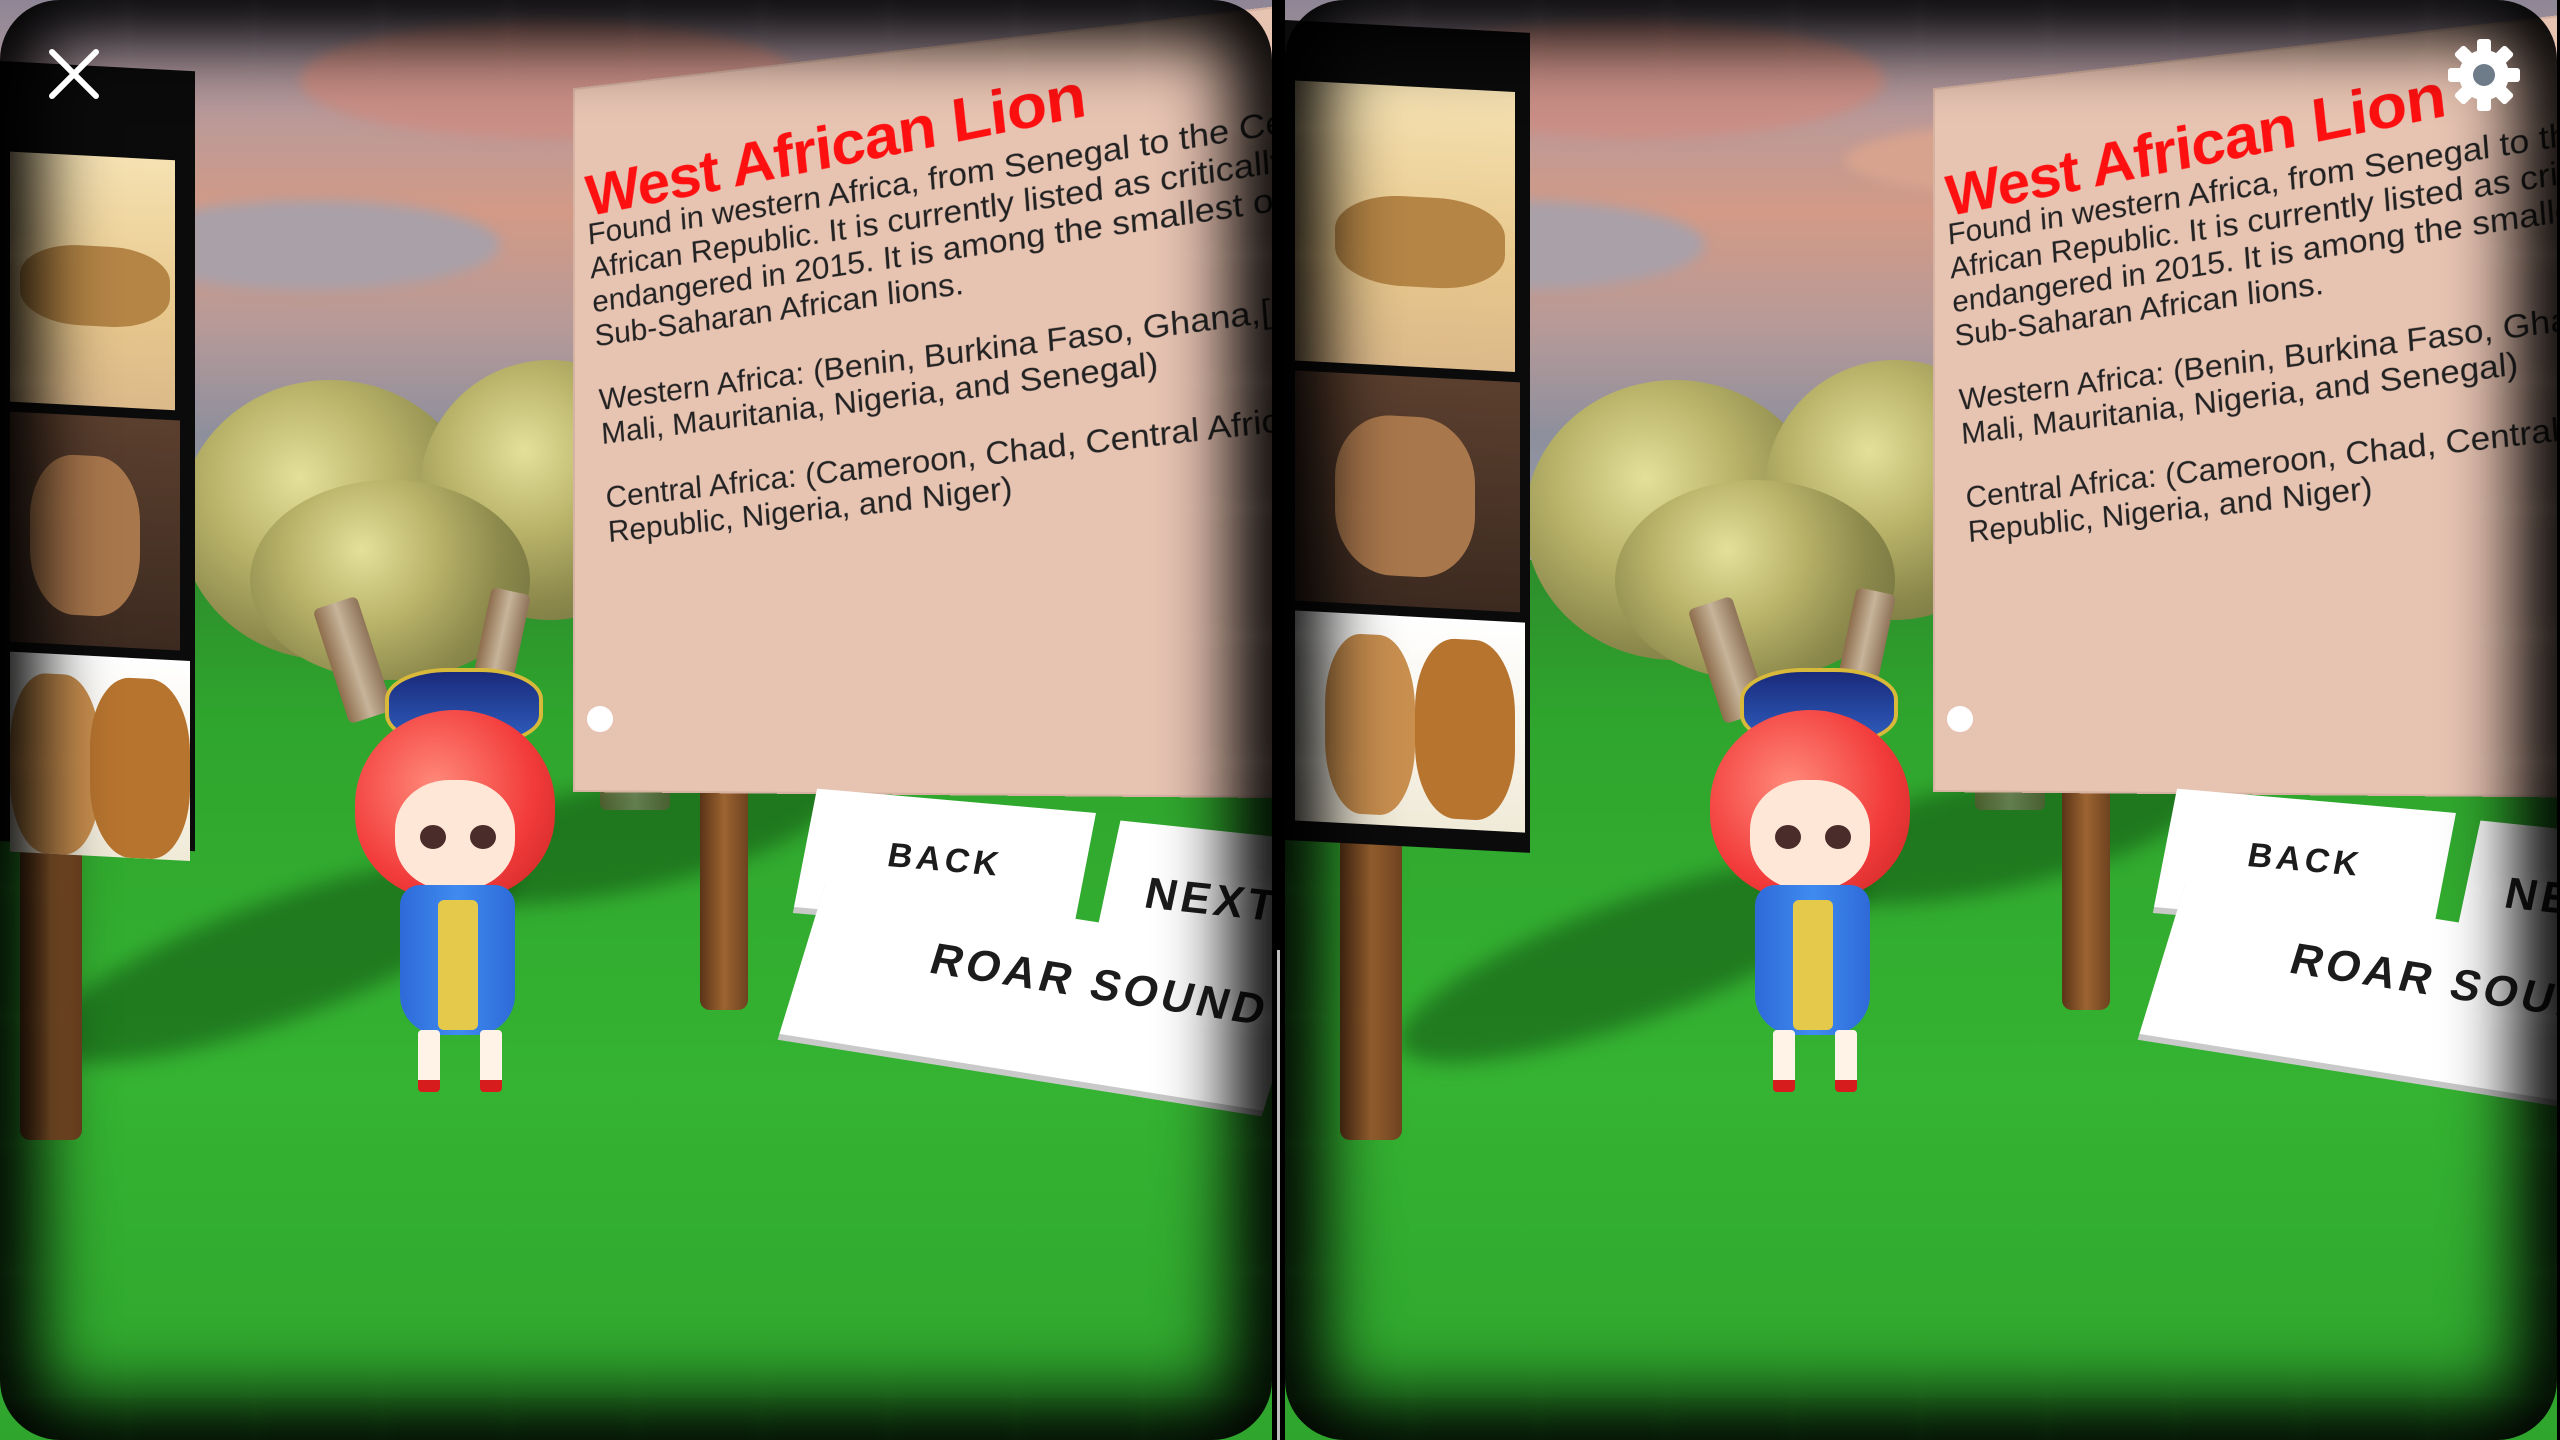  Describe the element at coordinates (2484, 75) in the screenshot. I see `gear-icon` at that location.